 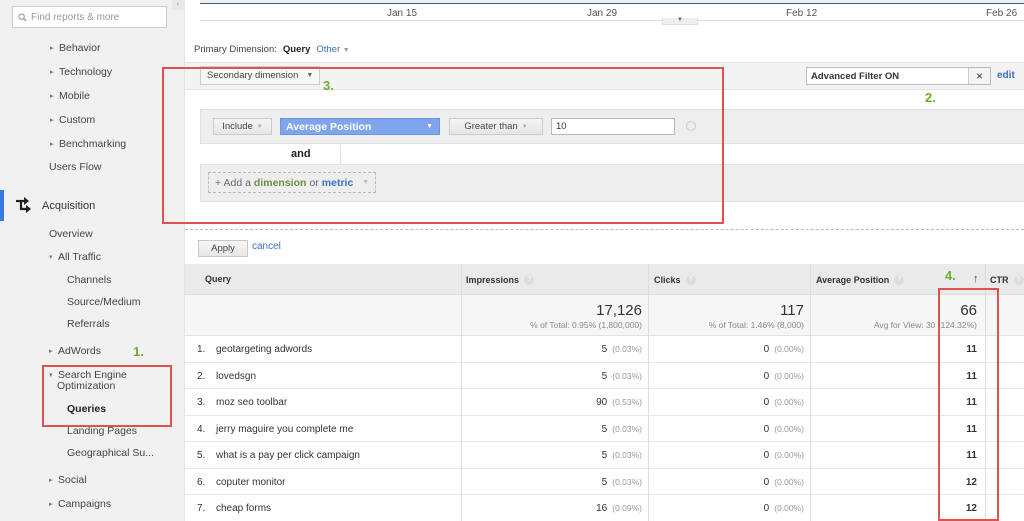 What do you see at coordinates (1006, 75) in the screenshot?
I see `edit-filter-link: edit` at bounding box center [1006, 75].